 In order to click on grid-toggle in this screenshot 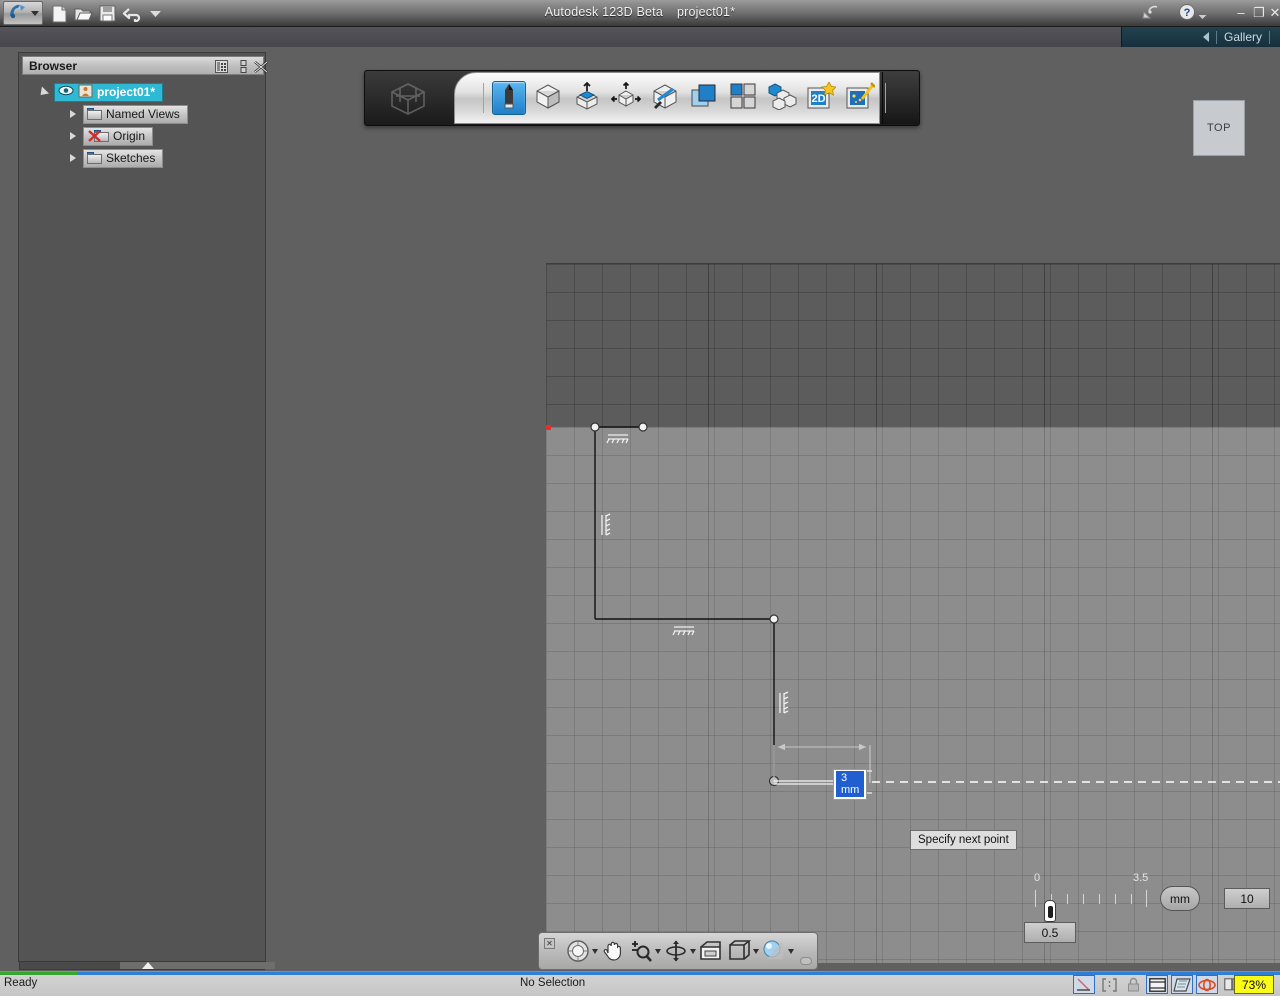, I will do `click(1157, 984)`.